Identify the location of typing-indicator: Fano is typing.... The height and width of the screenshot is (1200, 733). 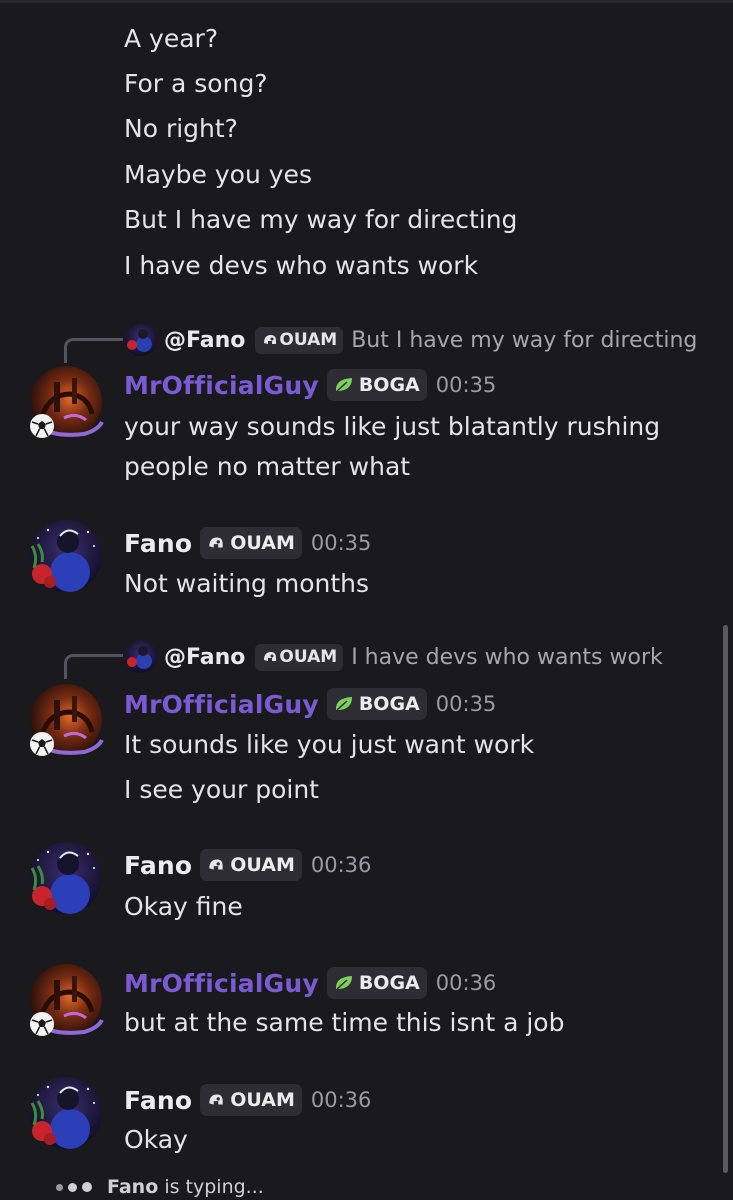
(160, 1187).